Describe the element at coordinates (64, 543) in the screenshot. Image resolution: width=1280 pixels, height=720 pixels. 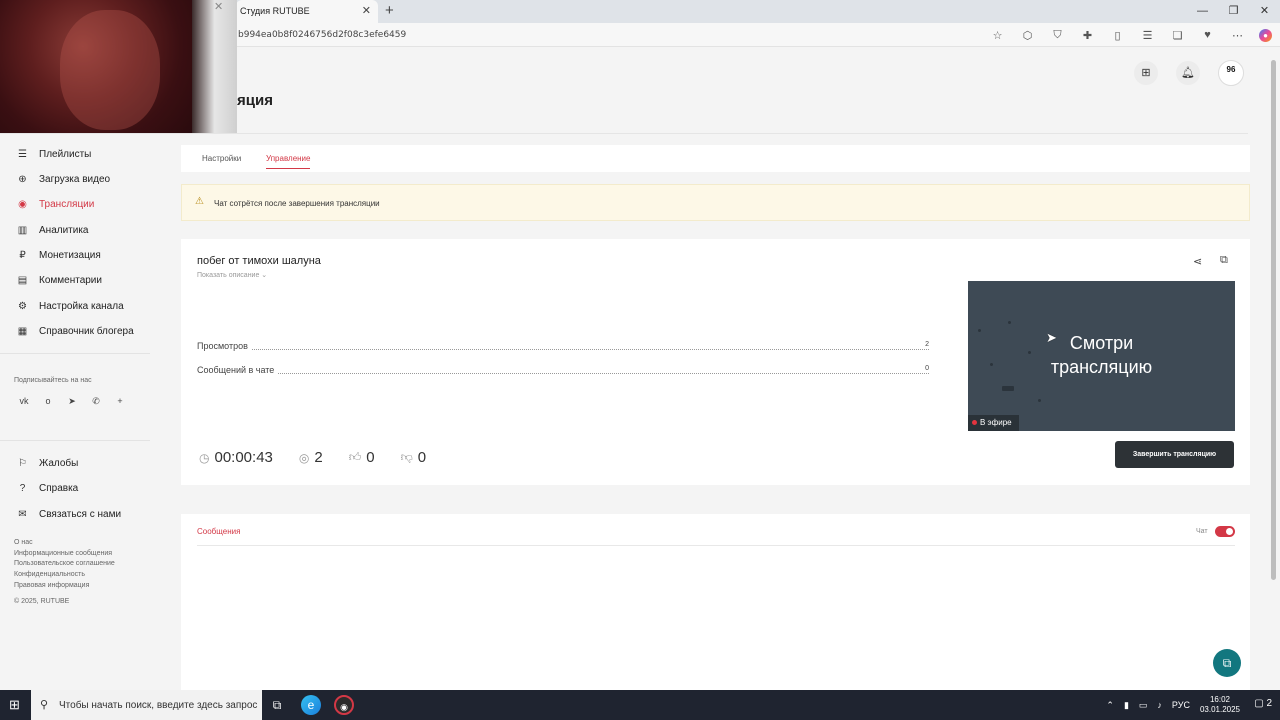
I see `footer-link-about: О нас` at that location.